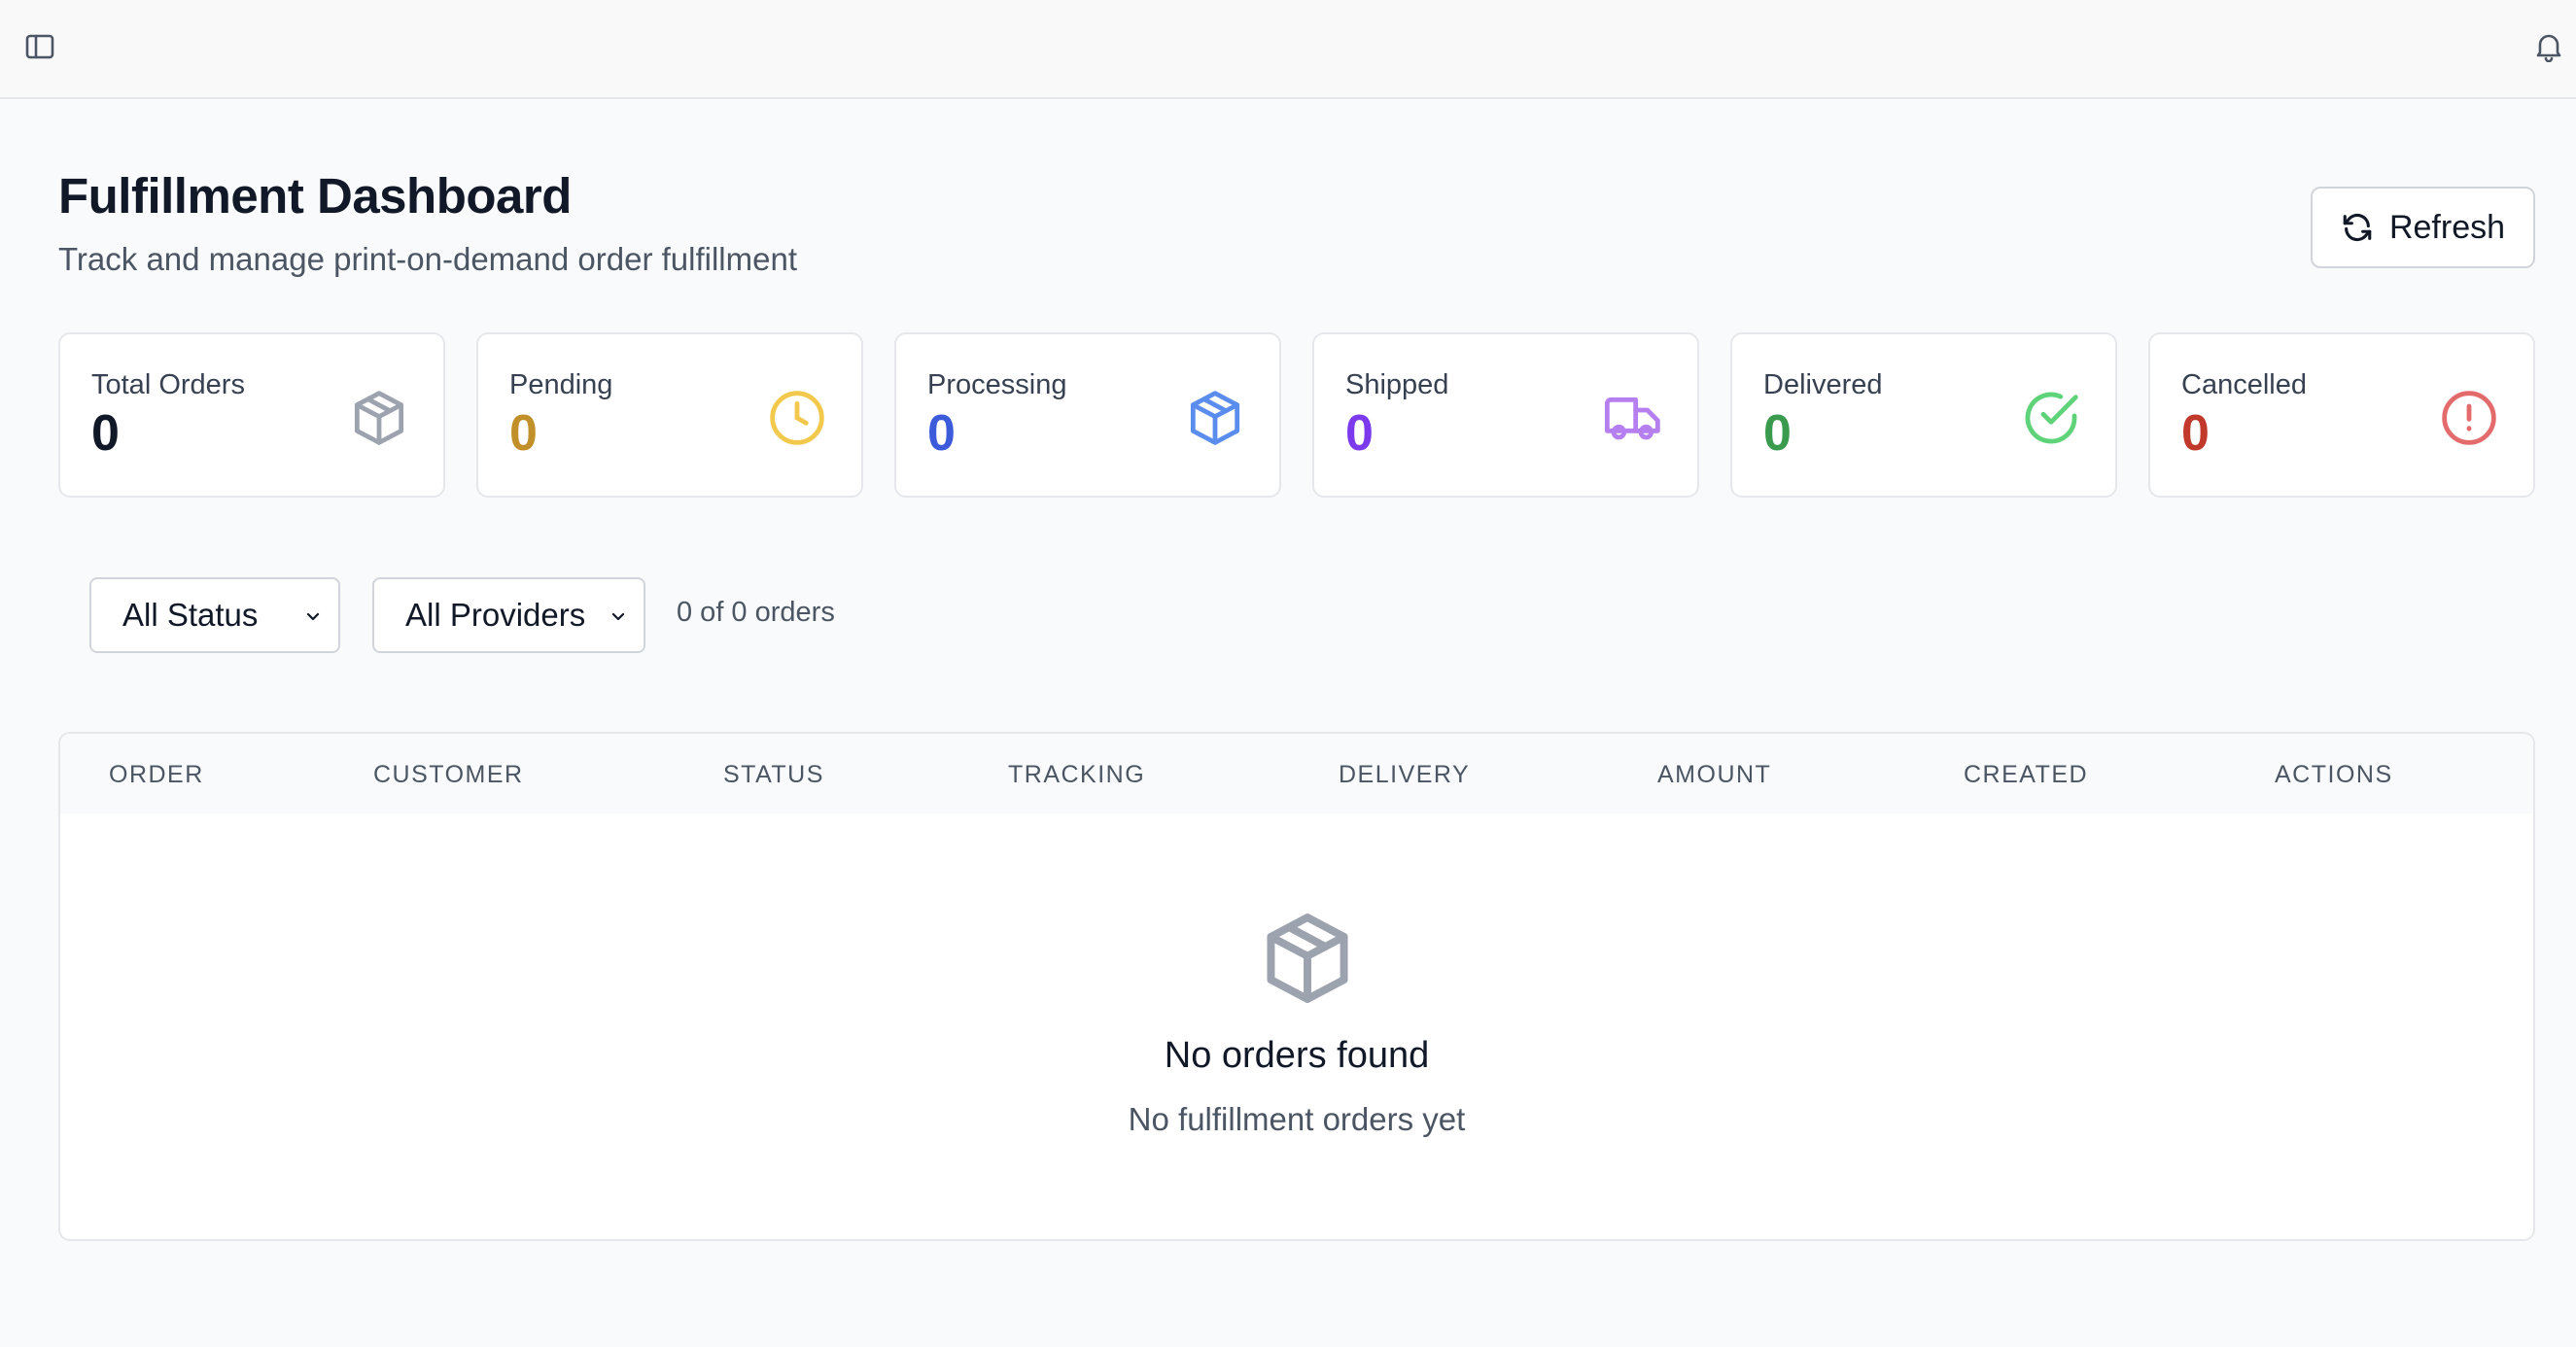 This screenshot has height=1347, width=2576. I want to click on stat-card-cancelled: Cancelled 0, so click(2341, 415).